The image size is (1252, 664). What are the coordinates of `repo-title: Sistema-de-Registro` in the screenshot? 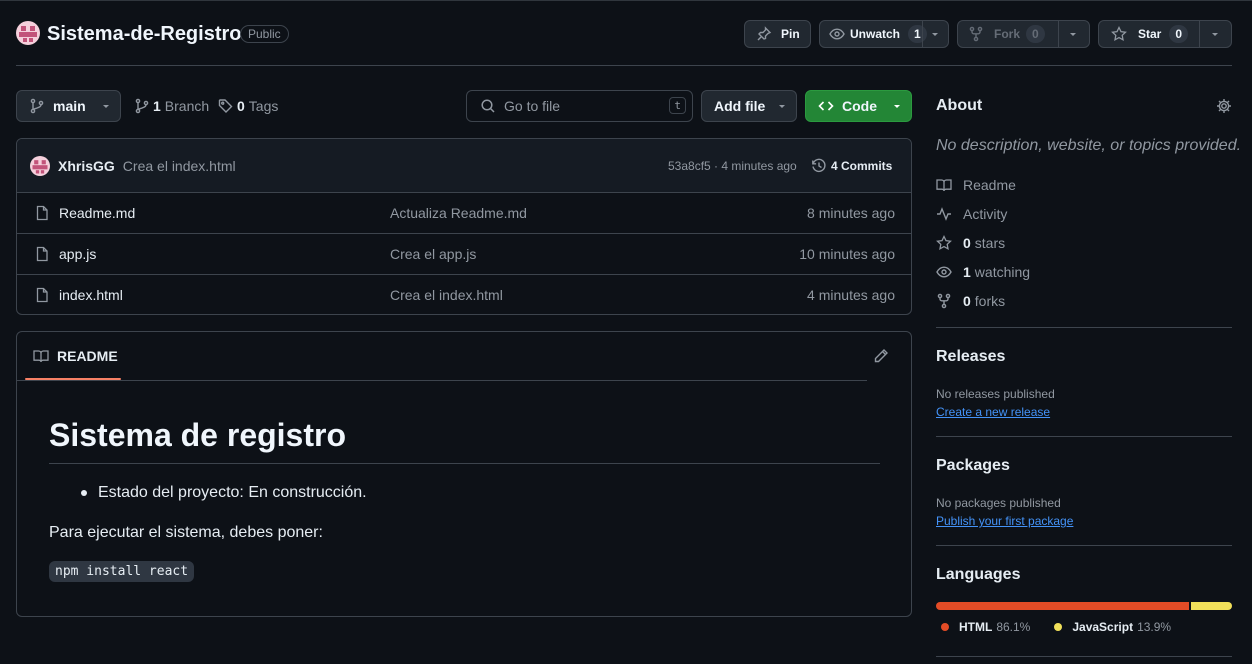 It's located at (144, 34).